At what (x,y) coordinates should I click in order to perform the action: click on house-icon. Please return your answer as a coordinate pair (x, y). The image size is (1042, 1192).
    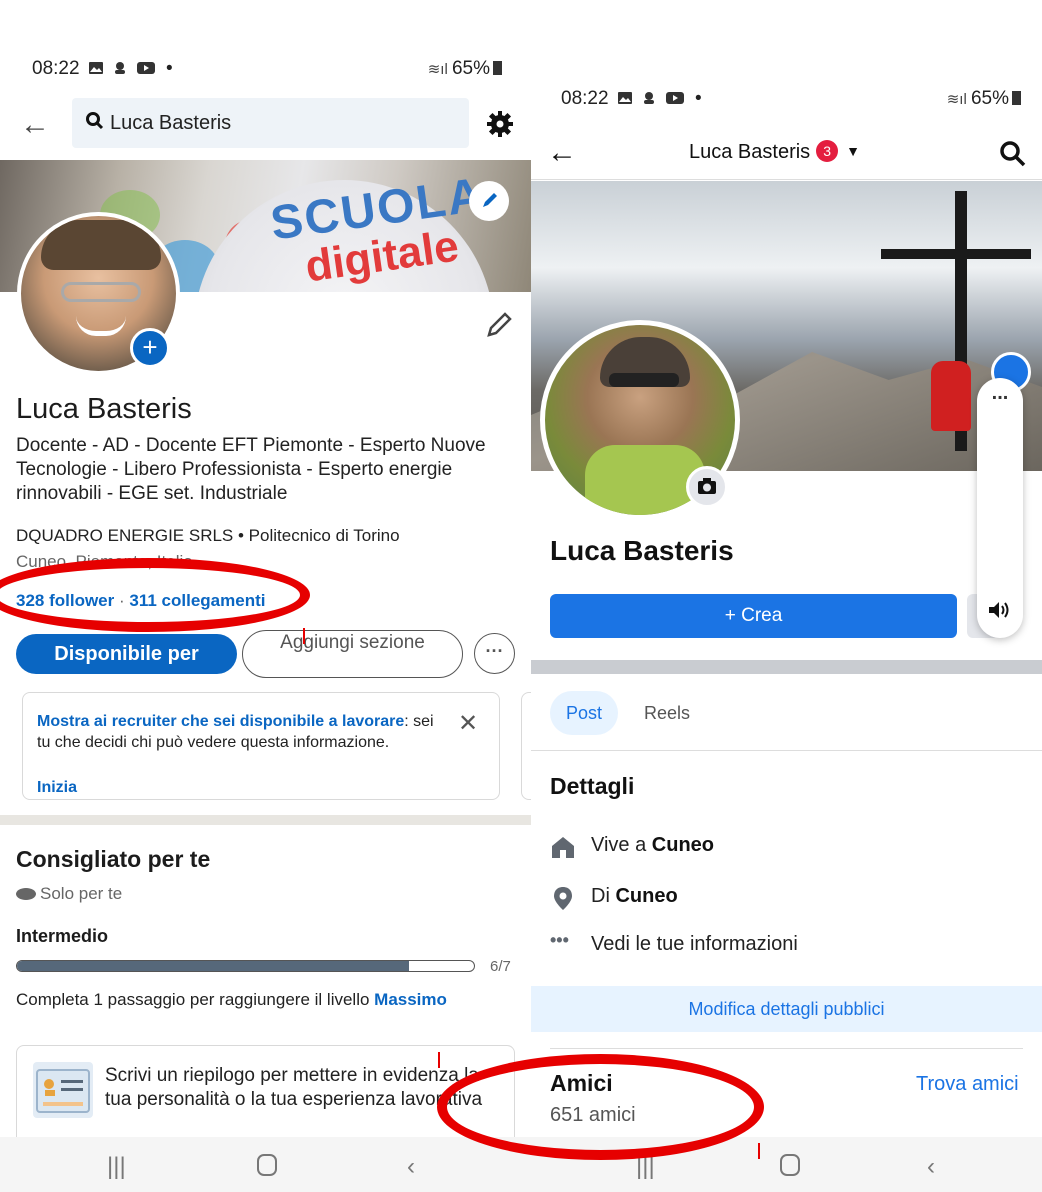
    Looking at the image, I should click on (563, 847).